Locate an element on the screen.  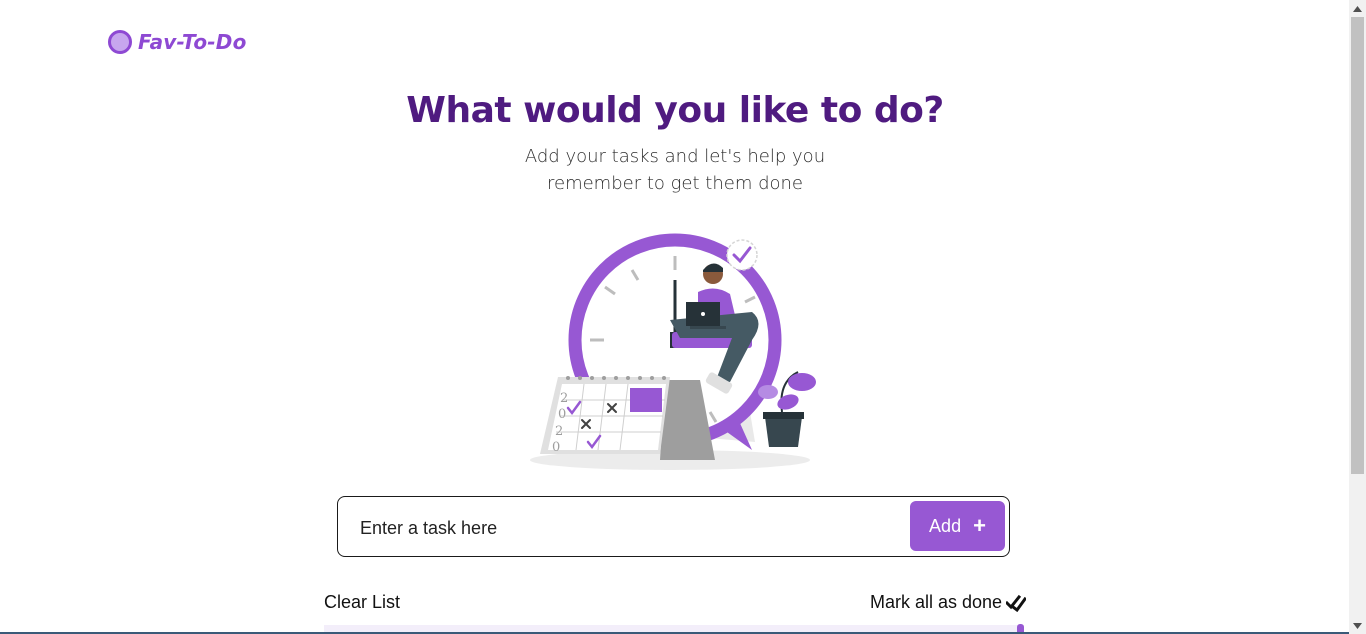
task-illustration: 2 0 2 0 is located at coordinates (673, 351).